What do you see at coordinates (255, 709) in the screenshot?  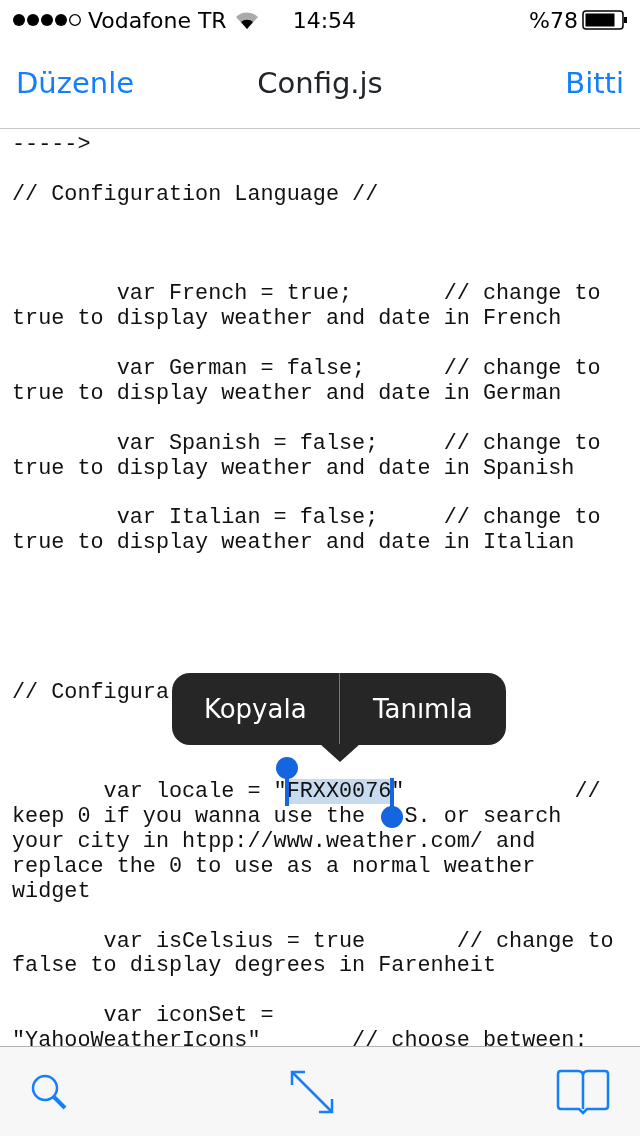 I see `copy-menu-item: Kopyala` at bounding box center [255, 709].